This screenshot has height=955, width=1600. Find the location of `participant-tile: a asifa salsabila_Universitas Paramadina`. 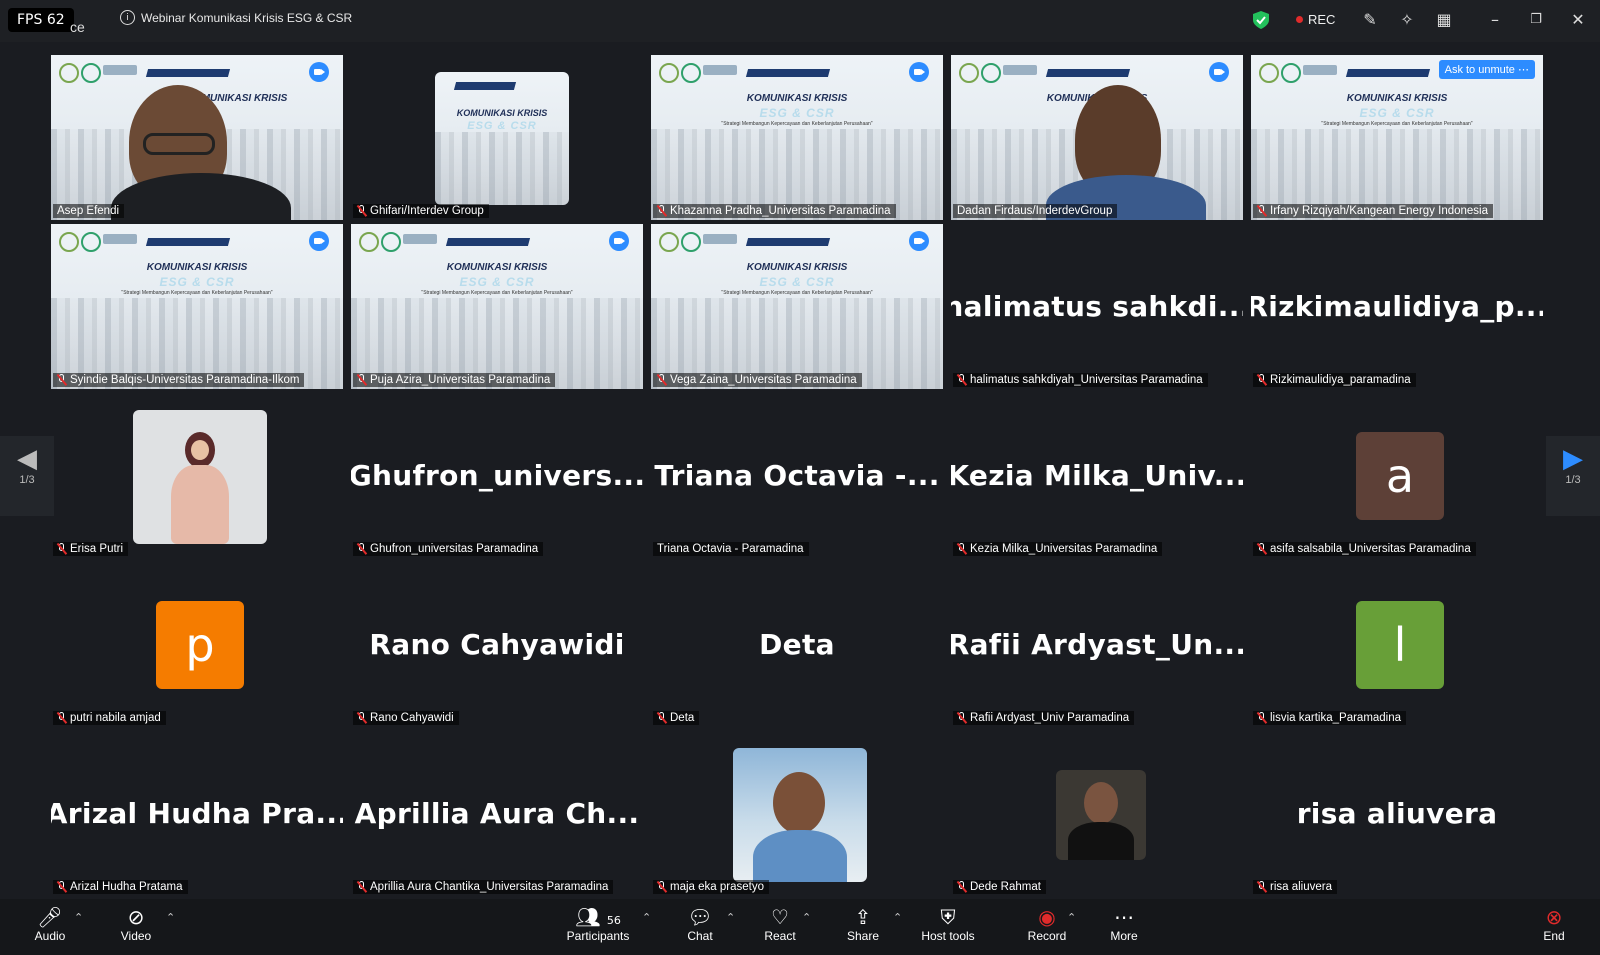

participant-tile: a asifa salsabila_Universitas Paramadina is located at coordinates (1397, 475).